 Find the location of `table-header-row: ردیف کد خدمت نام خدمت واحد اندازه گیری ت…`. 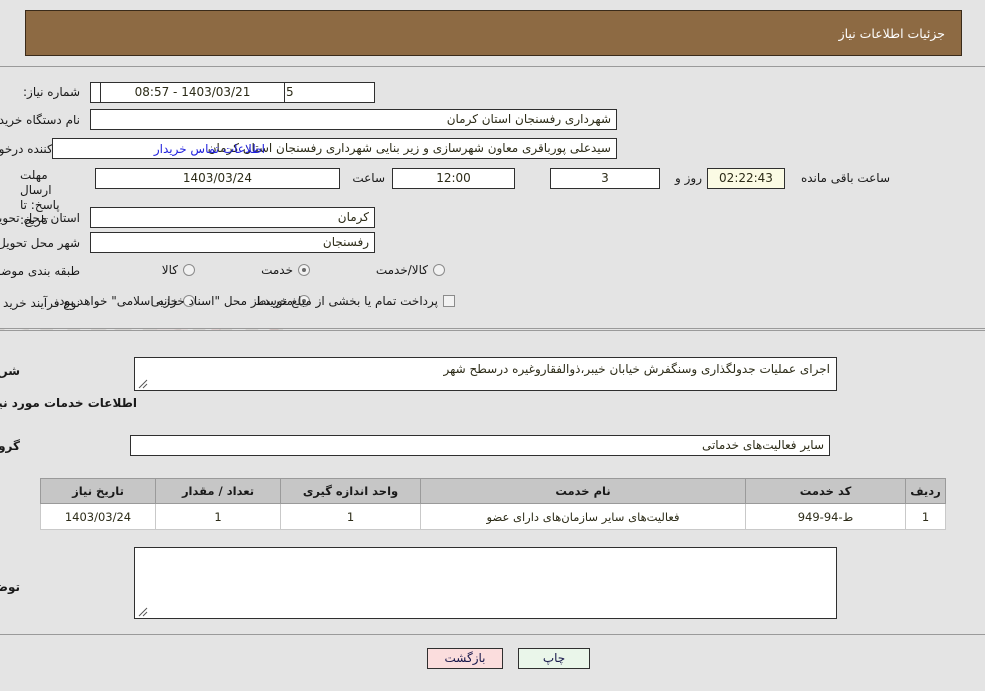

table-header-row: ردیف کد خدمت نام خدمت واحد اندازه گیری ت… is located at coordinates (493, 491).